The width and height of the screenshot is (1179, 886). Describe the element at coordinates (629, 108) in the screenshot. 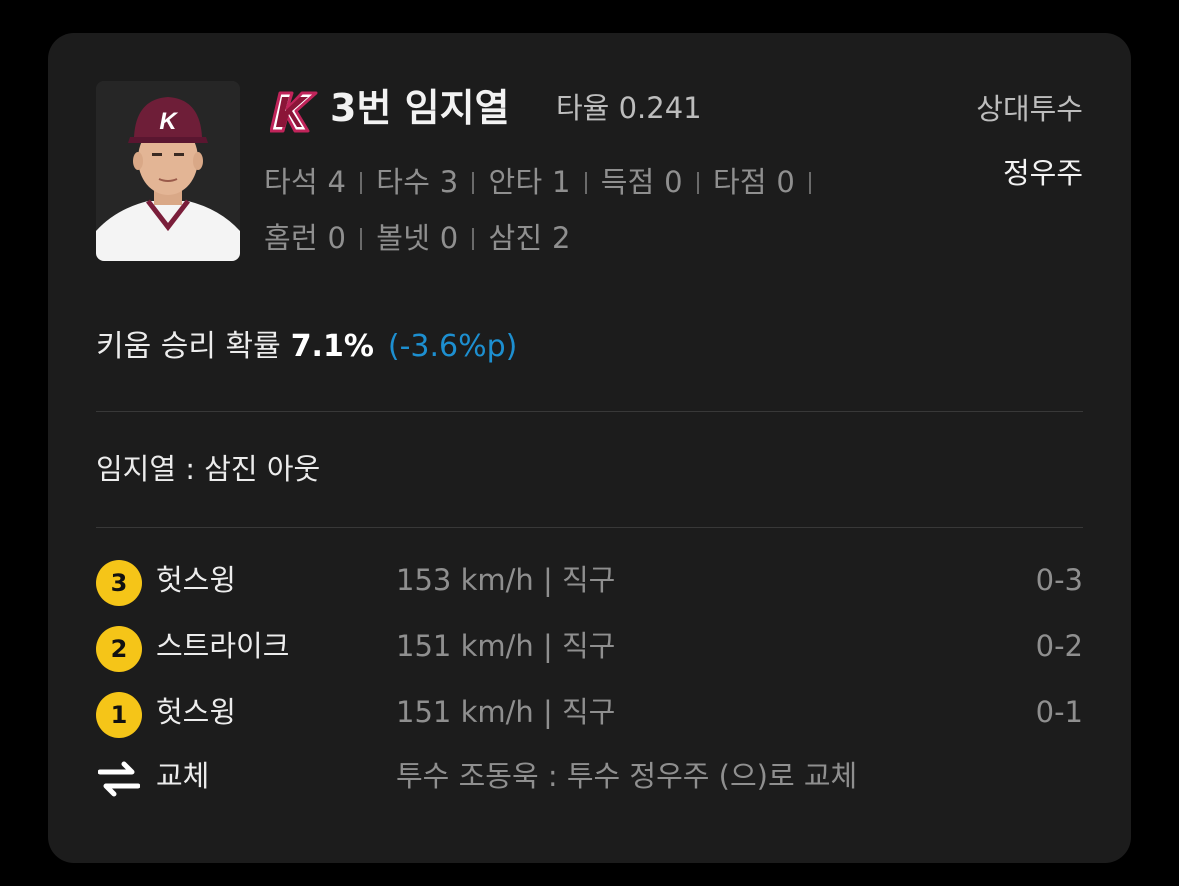

I see `player-batting-average: 타율 0.241` at that location.